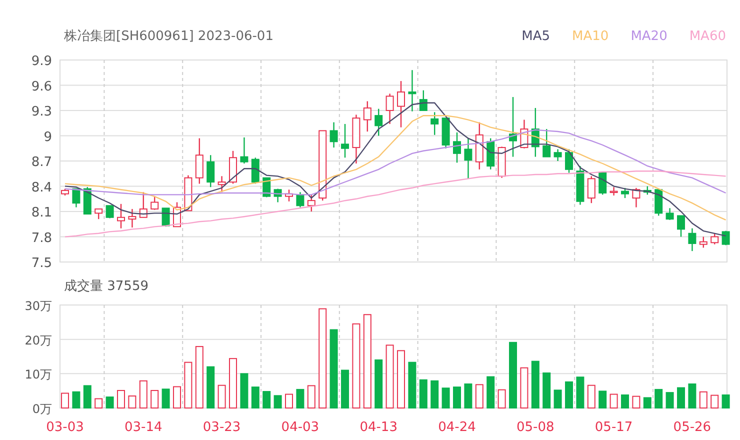 The image size is (740, 440). I want to click on axis-label: 9.3, so click(41, 112).